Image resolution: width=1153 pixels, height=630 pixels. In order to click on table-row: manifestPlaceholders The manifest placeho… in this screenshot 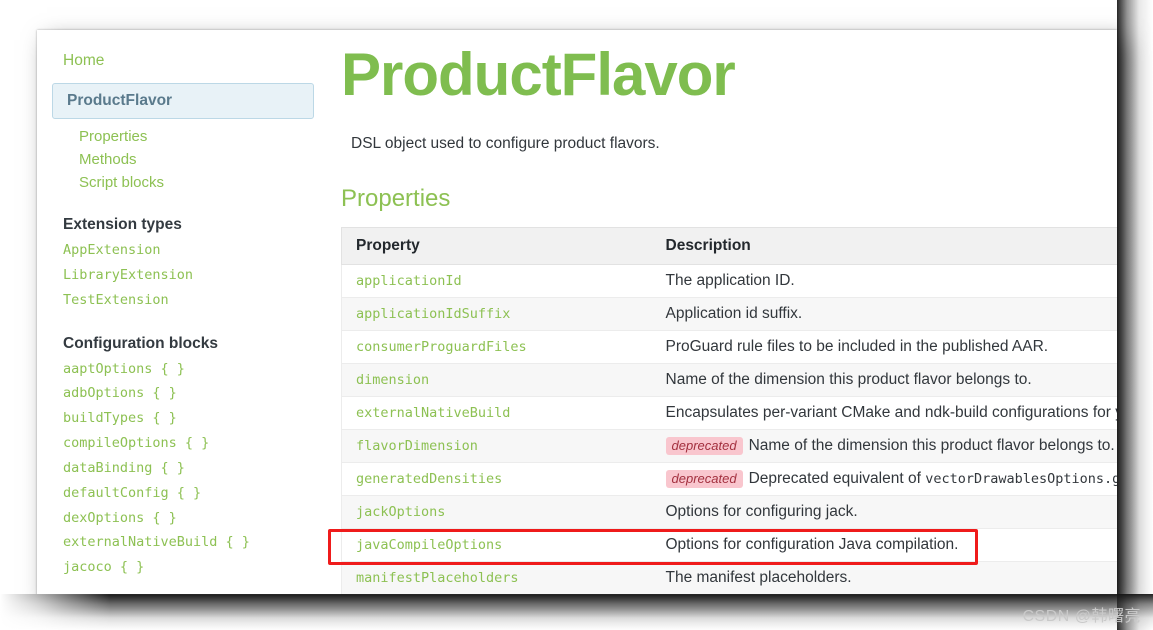, I will do `click(729, 578)`.